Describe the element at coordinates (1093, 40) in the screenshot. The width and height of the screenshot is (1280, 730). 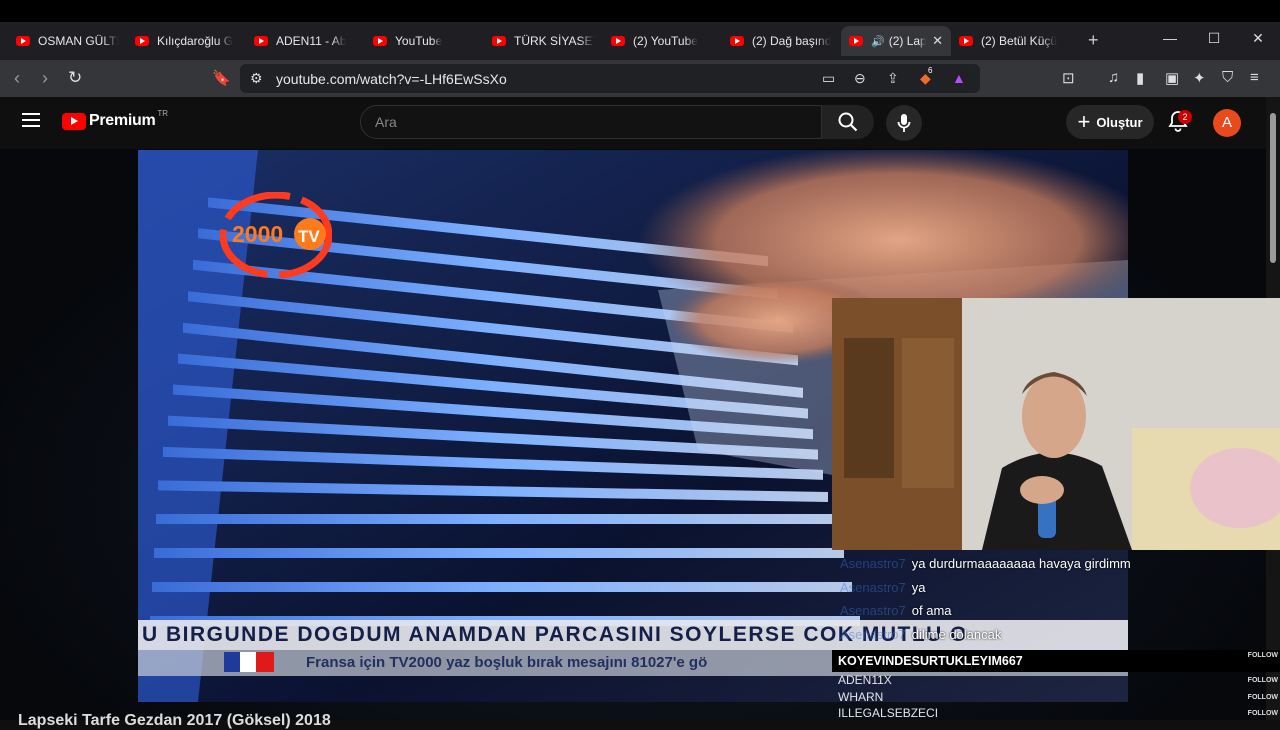
I see `new-tab-icon: +` at that location.